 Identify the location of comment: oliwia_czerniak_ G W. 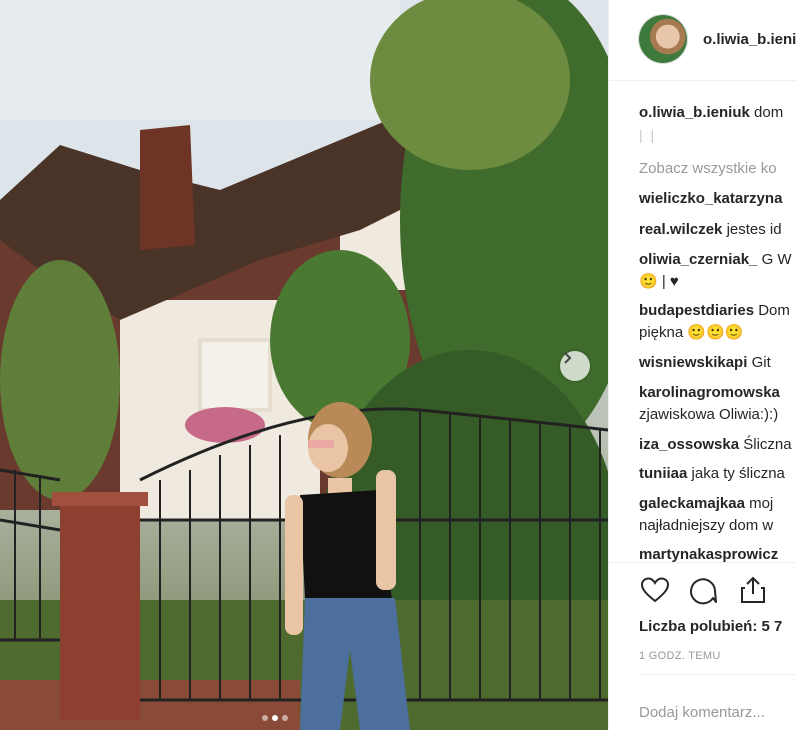
(715, 260).